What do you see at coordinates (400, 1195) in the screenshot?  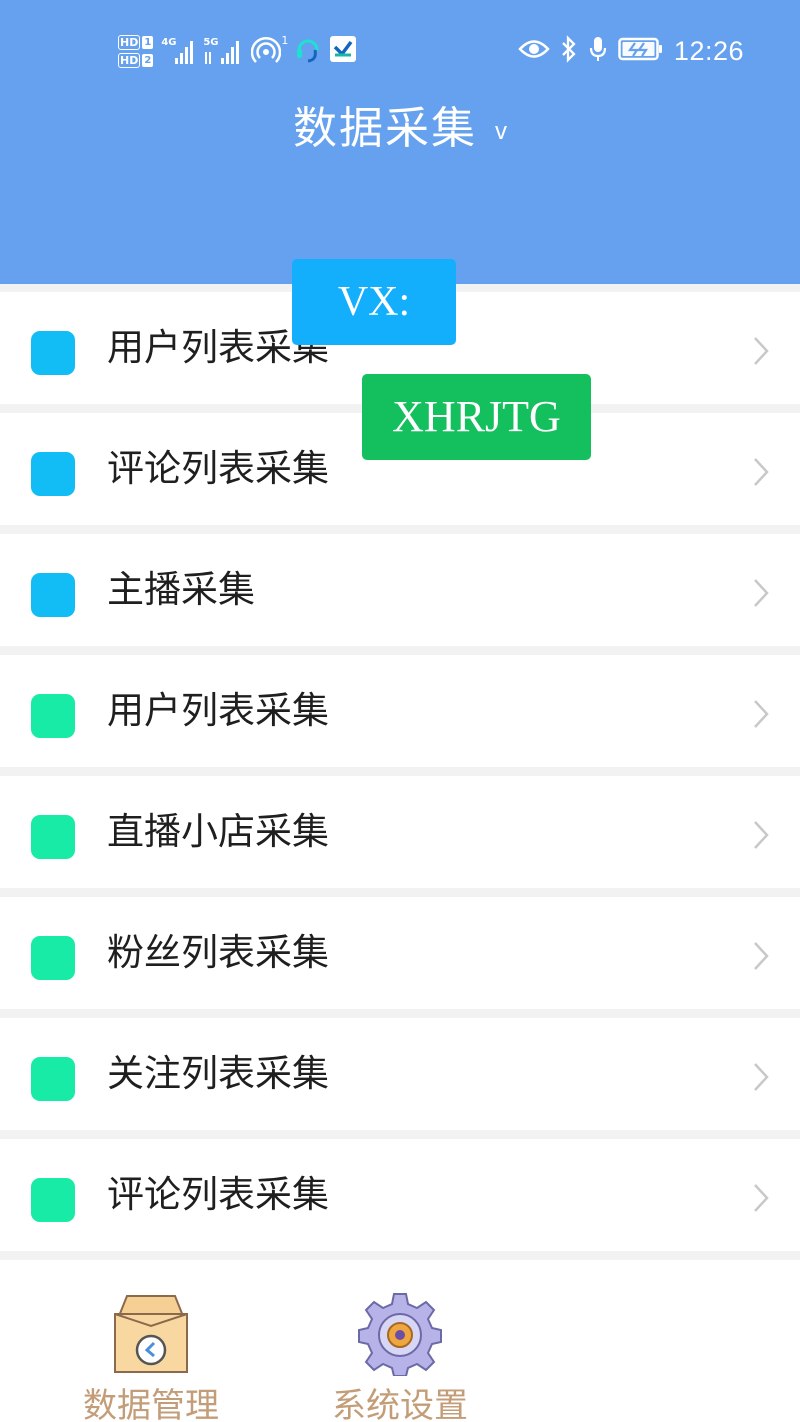 I see `list-item: 评论列表采集` at bounding box center [400, 1195].